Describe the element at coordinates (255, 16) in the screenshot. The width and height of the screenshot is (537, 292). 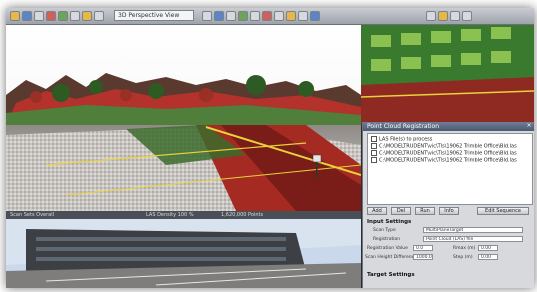
I see `camera-icon` at that location.